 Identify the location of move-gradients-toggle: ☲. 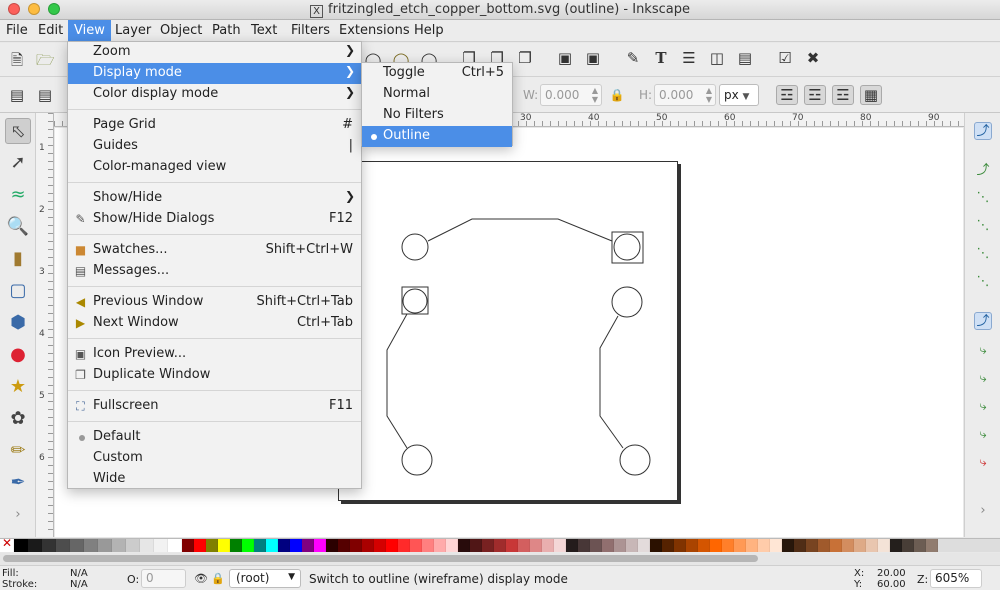
(843, 95).